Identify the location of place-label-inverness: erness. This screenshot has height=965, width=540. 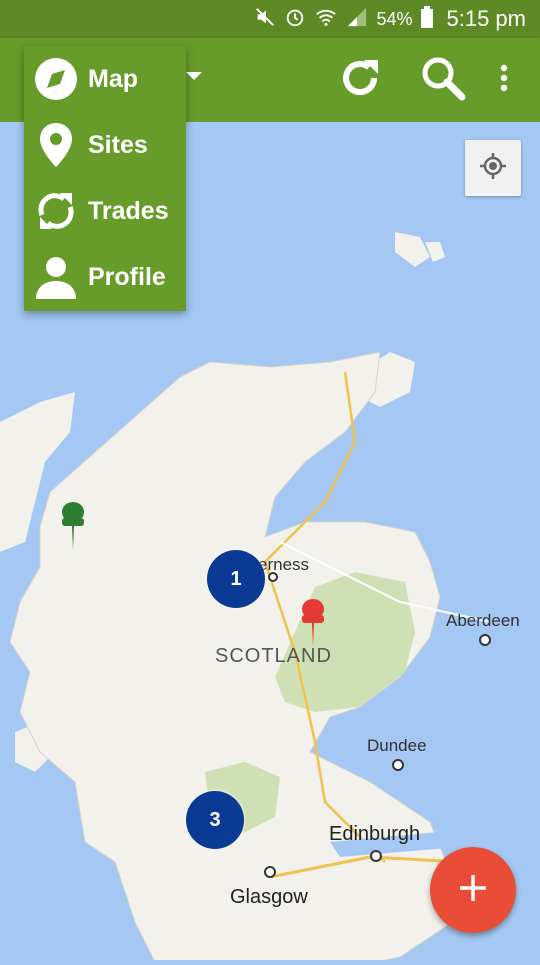
(284, 564).